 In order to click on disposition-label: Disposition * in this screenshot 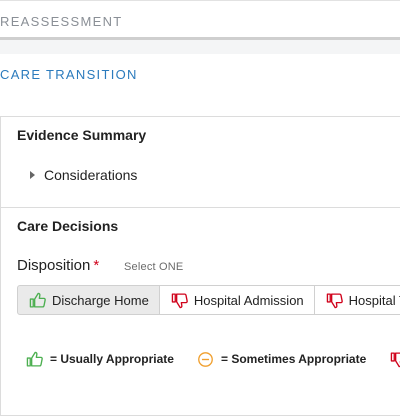, I will do `click(58, 265)`.